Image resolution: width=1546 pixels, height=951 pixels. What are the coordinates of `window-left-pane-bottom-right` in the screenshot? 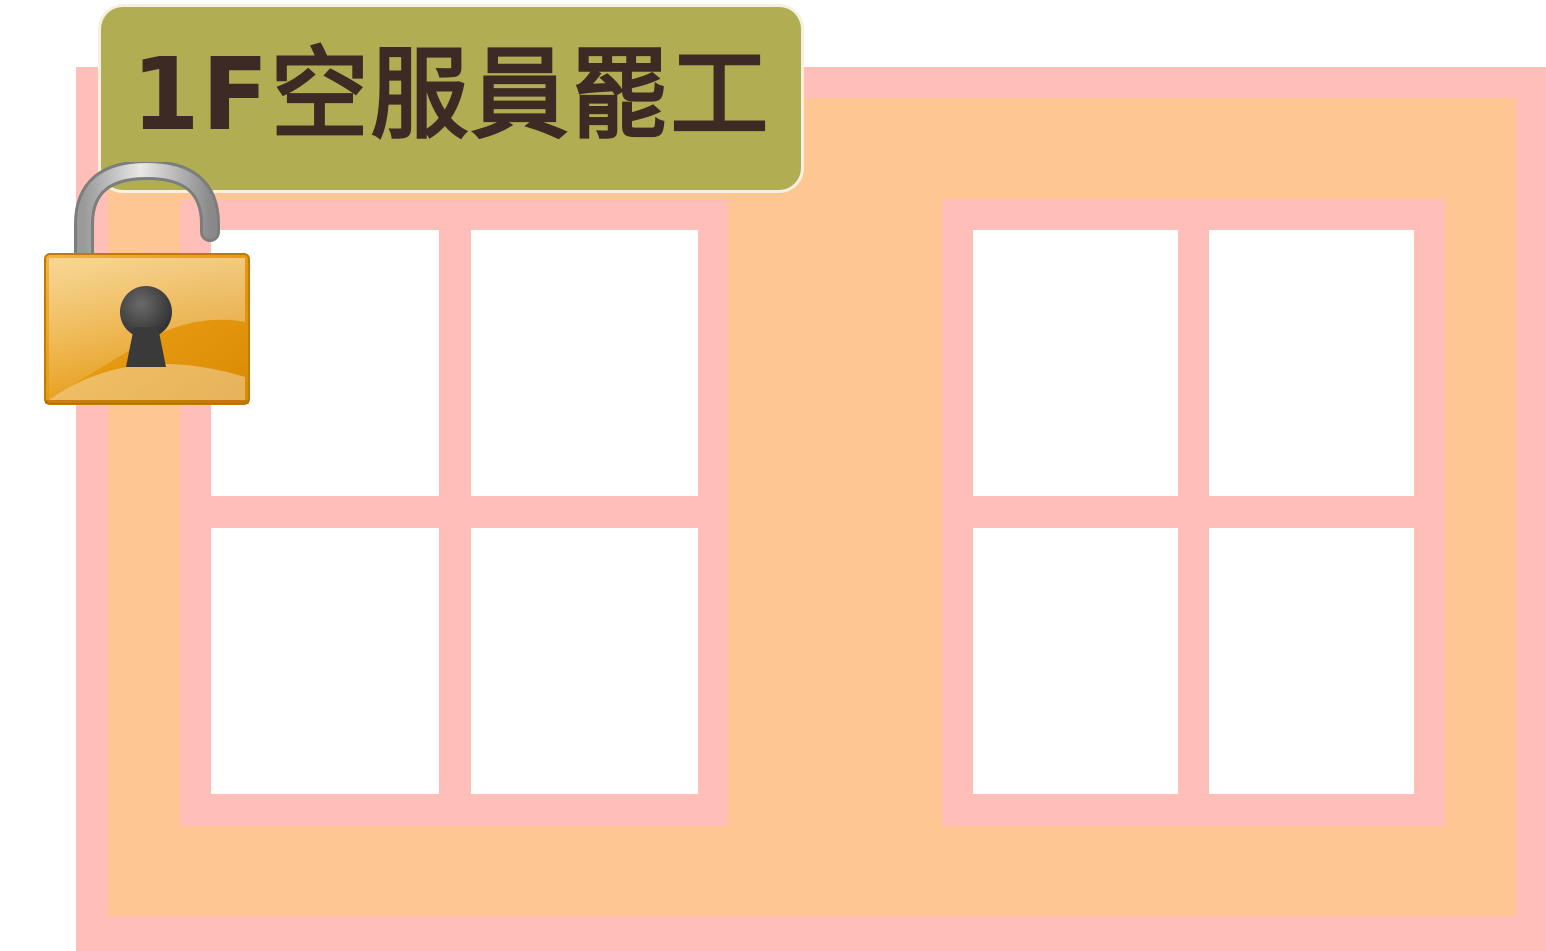 It's located at (584, 661).